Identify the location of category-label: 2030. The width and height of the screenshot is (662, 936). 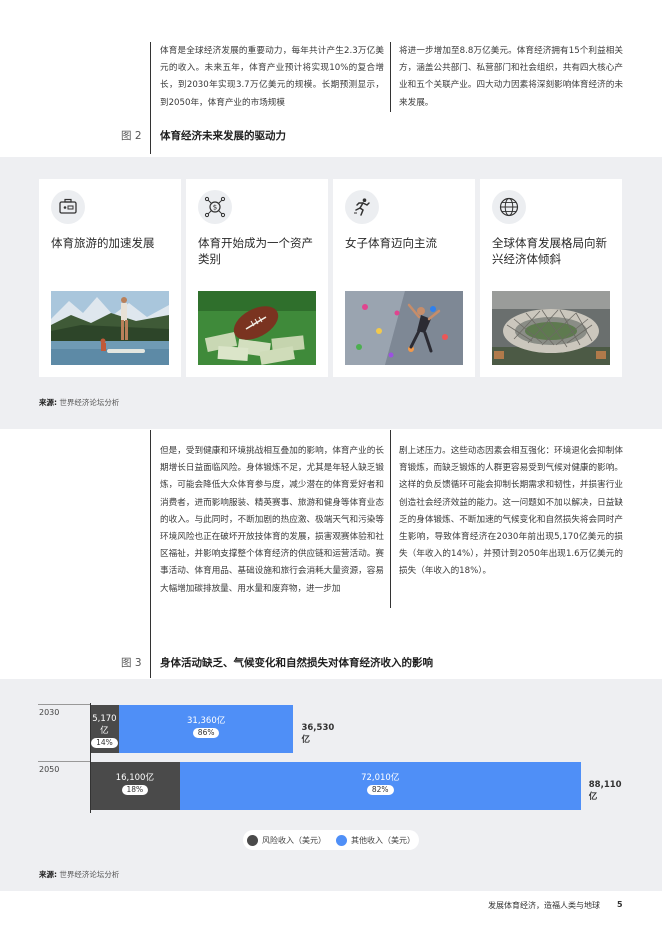
(49, 712).